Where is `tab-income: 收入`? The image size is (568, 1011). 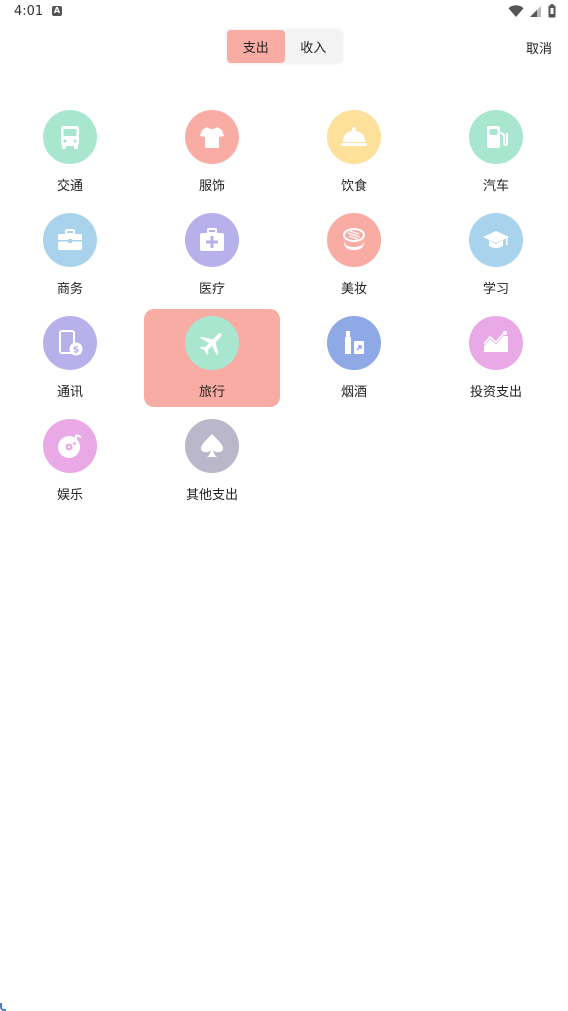 tab-income: 收入 is located at coordinates (314, 46).